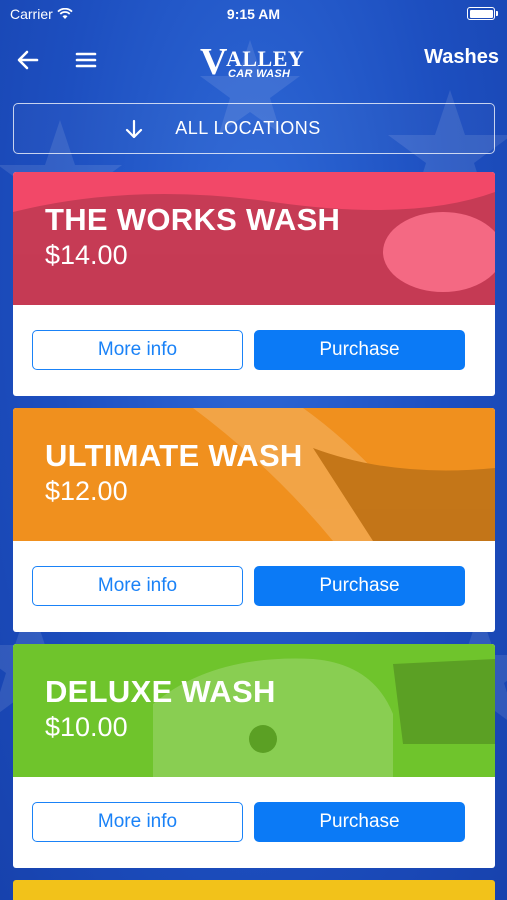 This screenshot has height=900, width=507. What do you see at coordinates (482, 13) in the screenshot?
I see `battery-icon` at bounding box center [482, 13].